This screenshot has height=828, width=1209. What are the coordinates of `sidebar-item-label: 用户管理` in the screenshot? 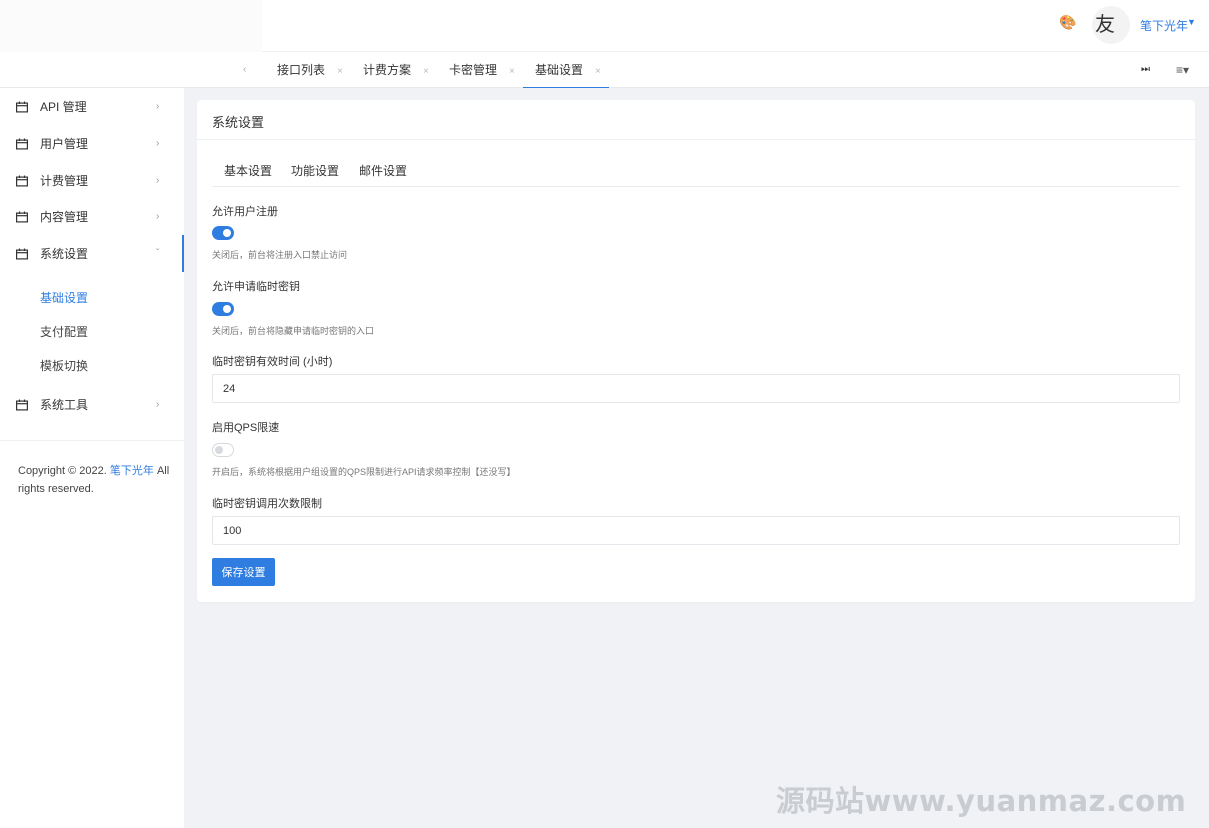 It's located at (64, 144).